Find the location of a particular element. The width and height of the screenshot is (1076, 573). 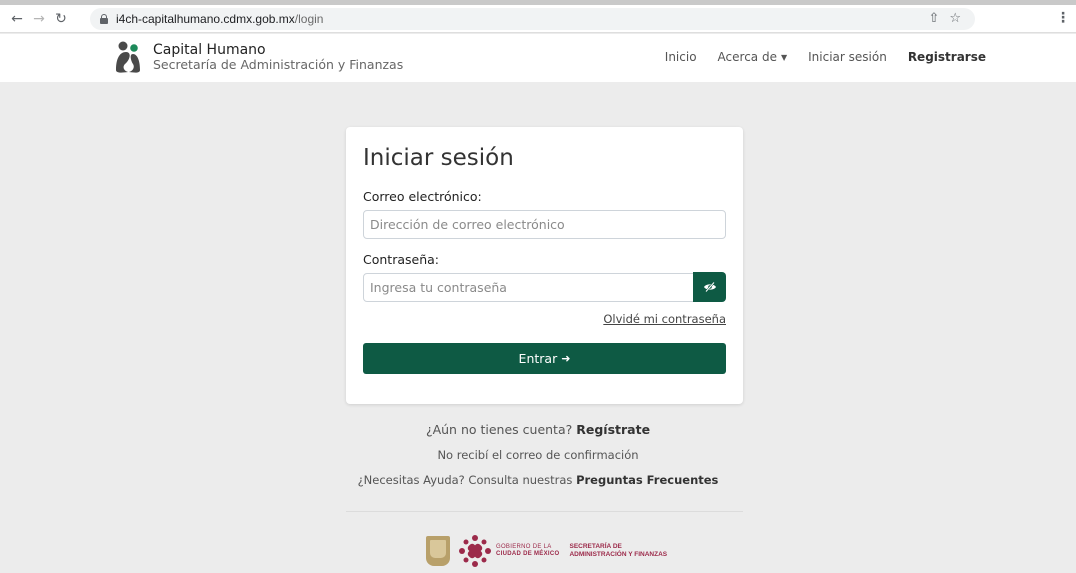

login-title: Iniciar sesión is located at coordinates (438, 158).